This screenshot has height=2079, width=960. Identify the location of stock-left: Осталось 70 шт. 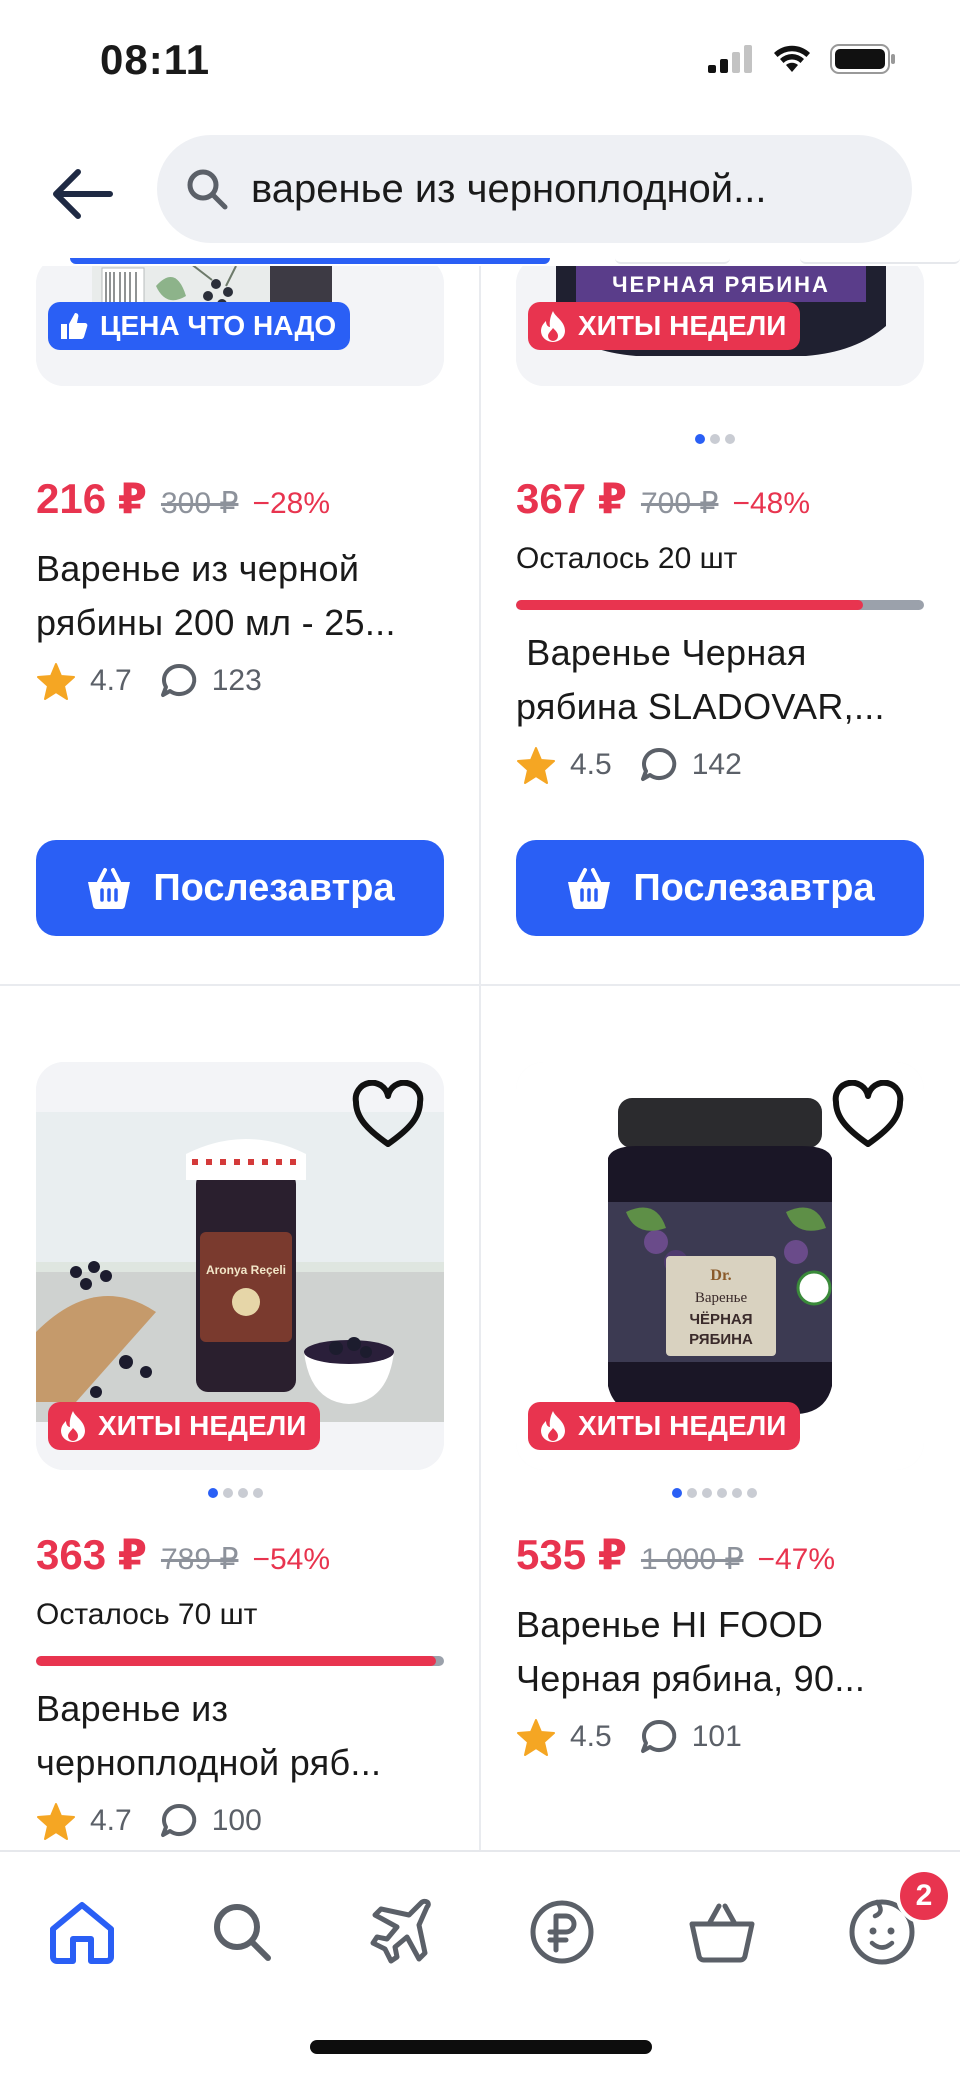
(147, 1614).